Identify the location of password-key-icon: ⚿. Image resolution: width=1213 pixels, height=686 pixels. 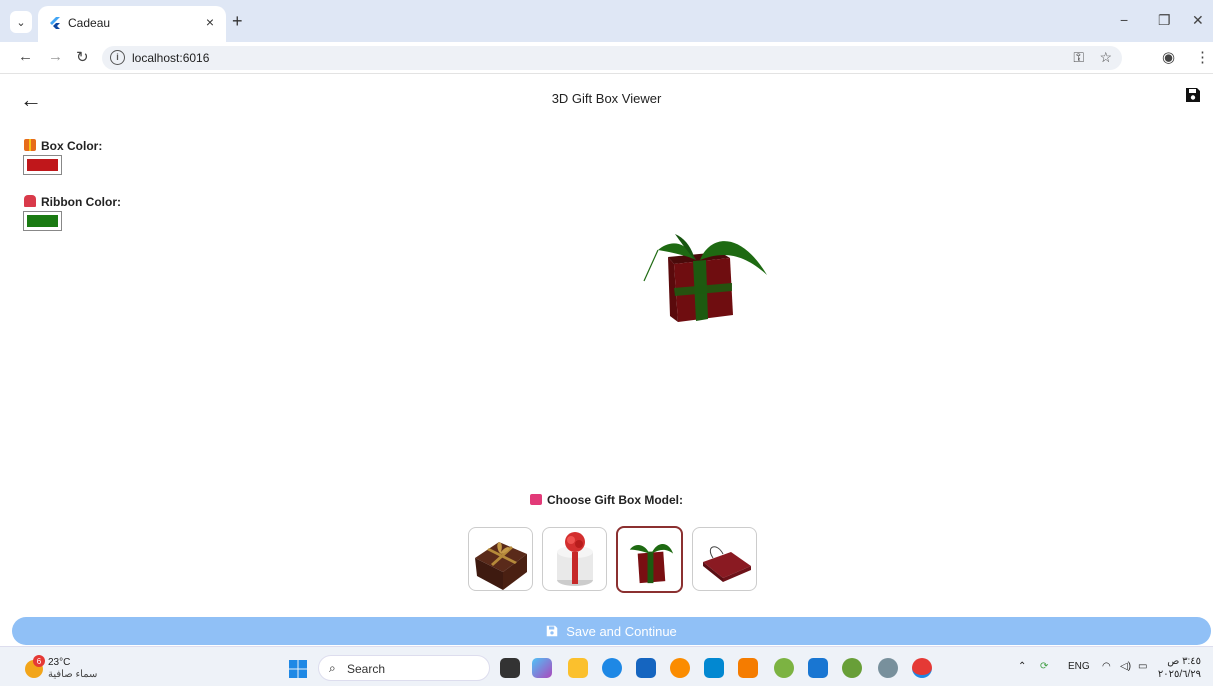
(1078, 57).